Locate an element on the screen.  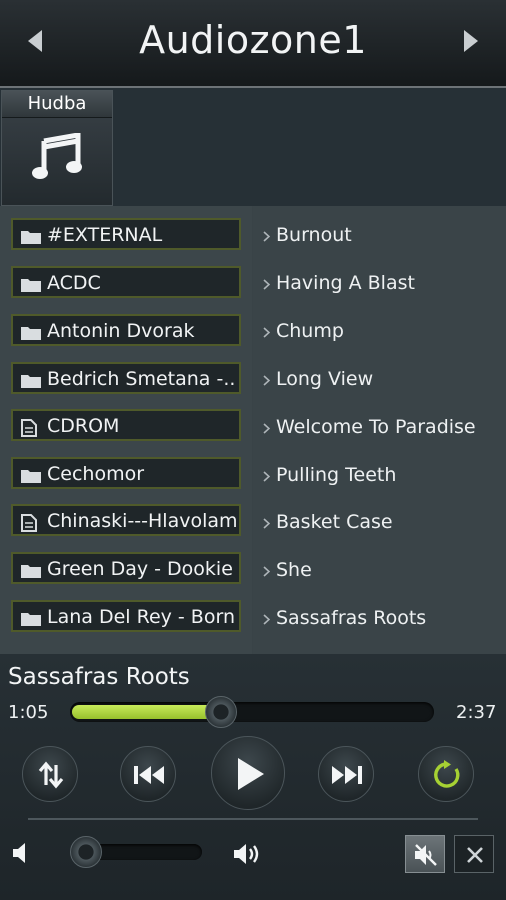
folder-item: Antonin Dvorak is located at coordinates (126, 330).